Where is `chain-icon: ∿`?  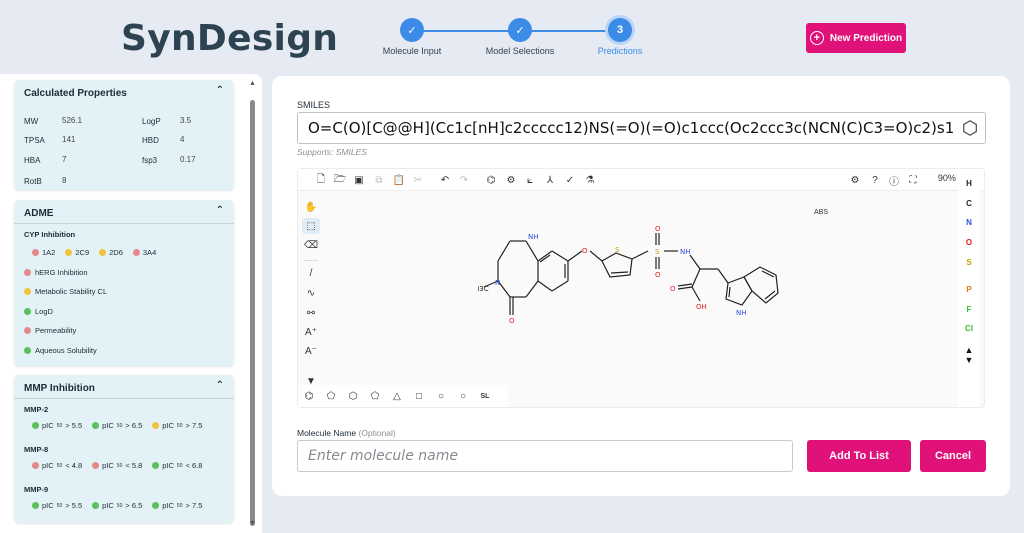 chain-icon: ∿ is located at coordinates (311, 293).